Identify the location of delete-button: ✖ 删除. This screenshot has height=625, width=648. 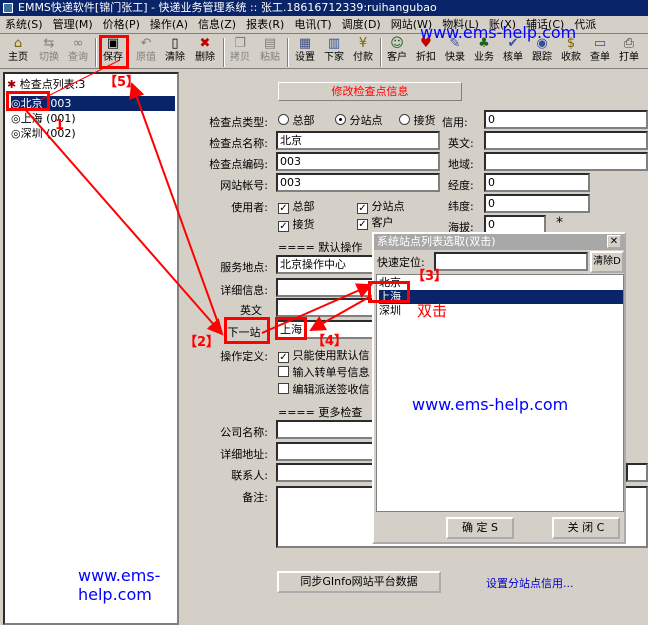
(205, 52).